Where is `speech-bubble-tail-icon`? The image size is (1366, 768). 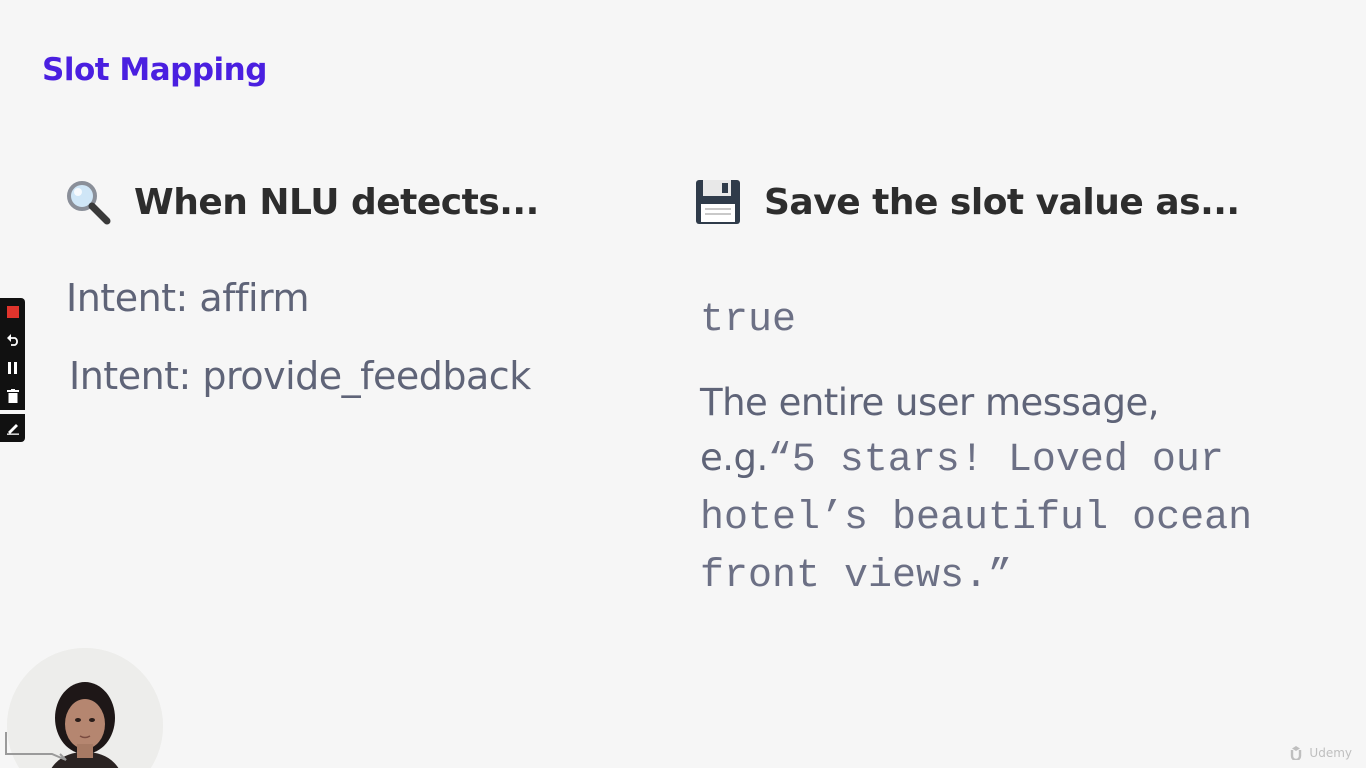
speech-bubble-tail-icon is located at coordinates (36, 746).